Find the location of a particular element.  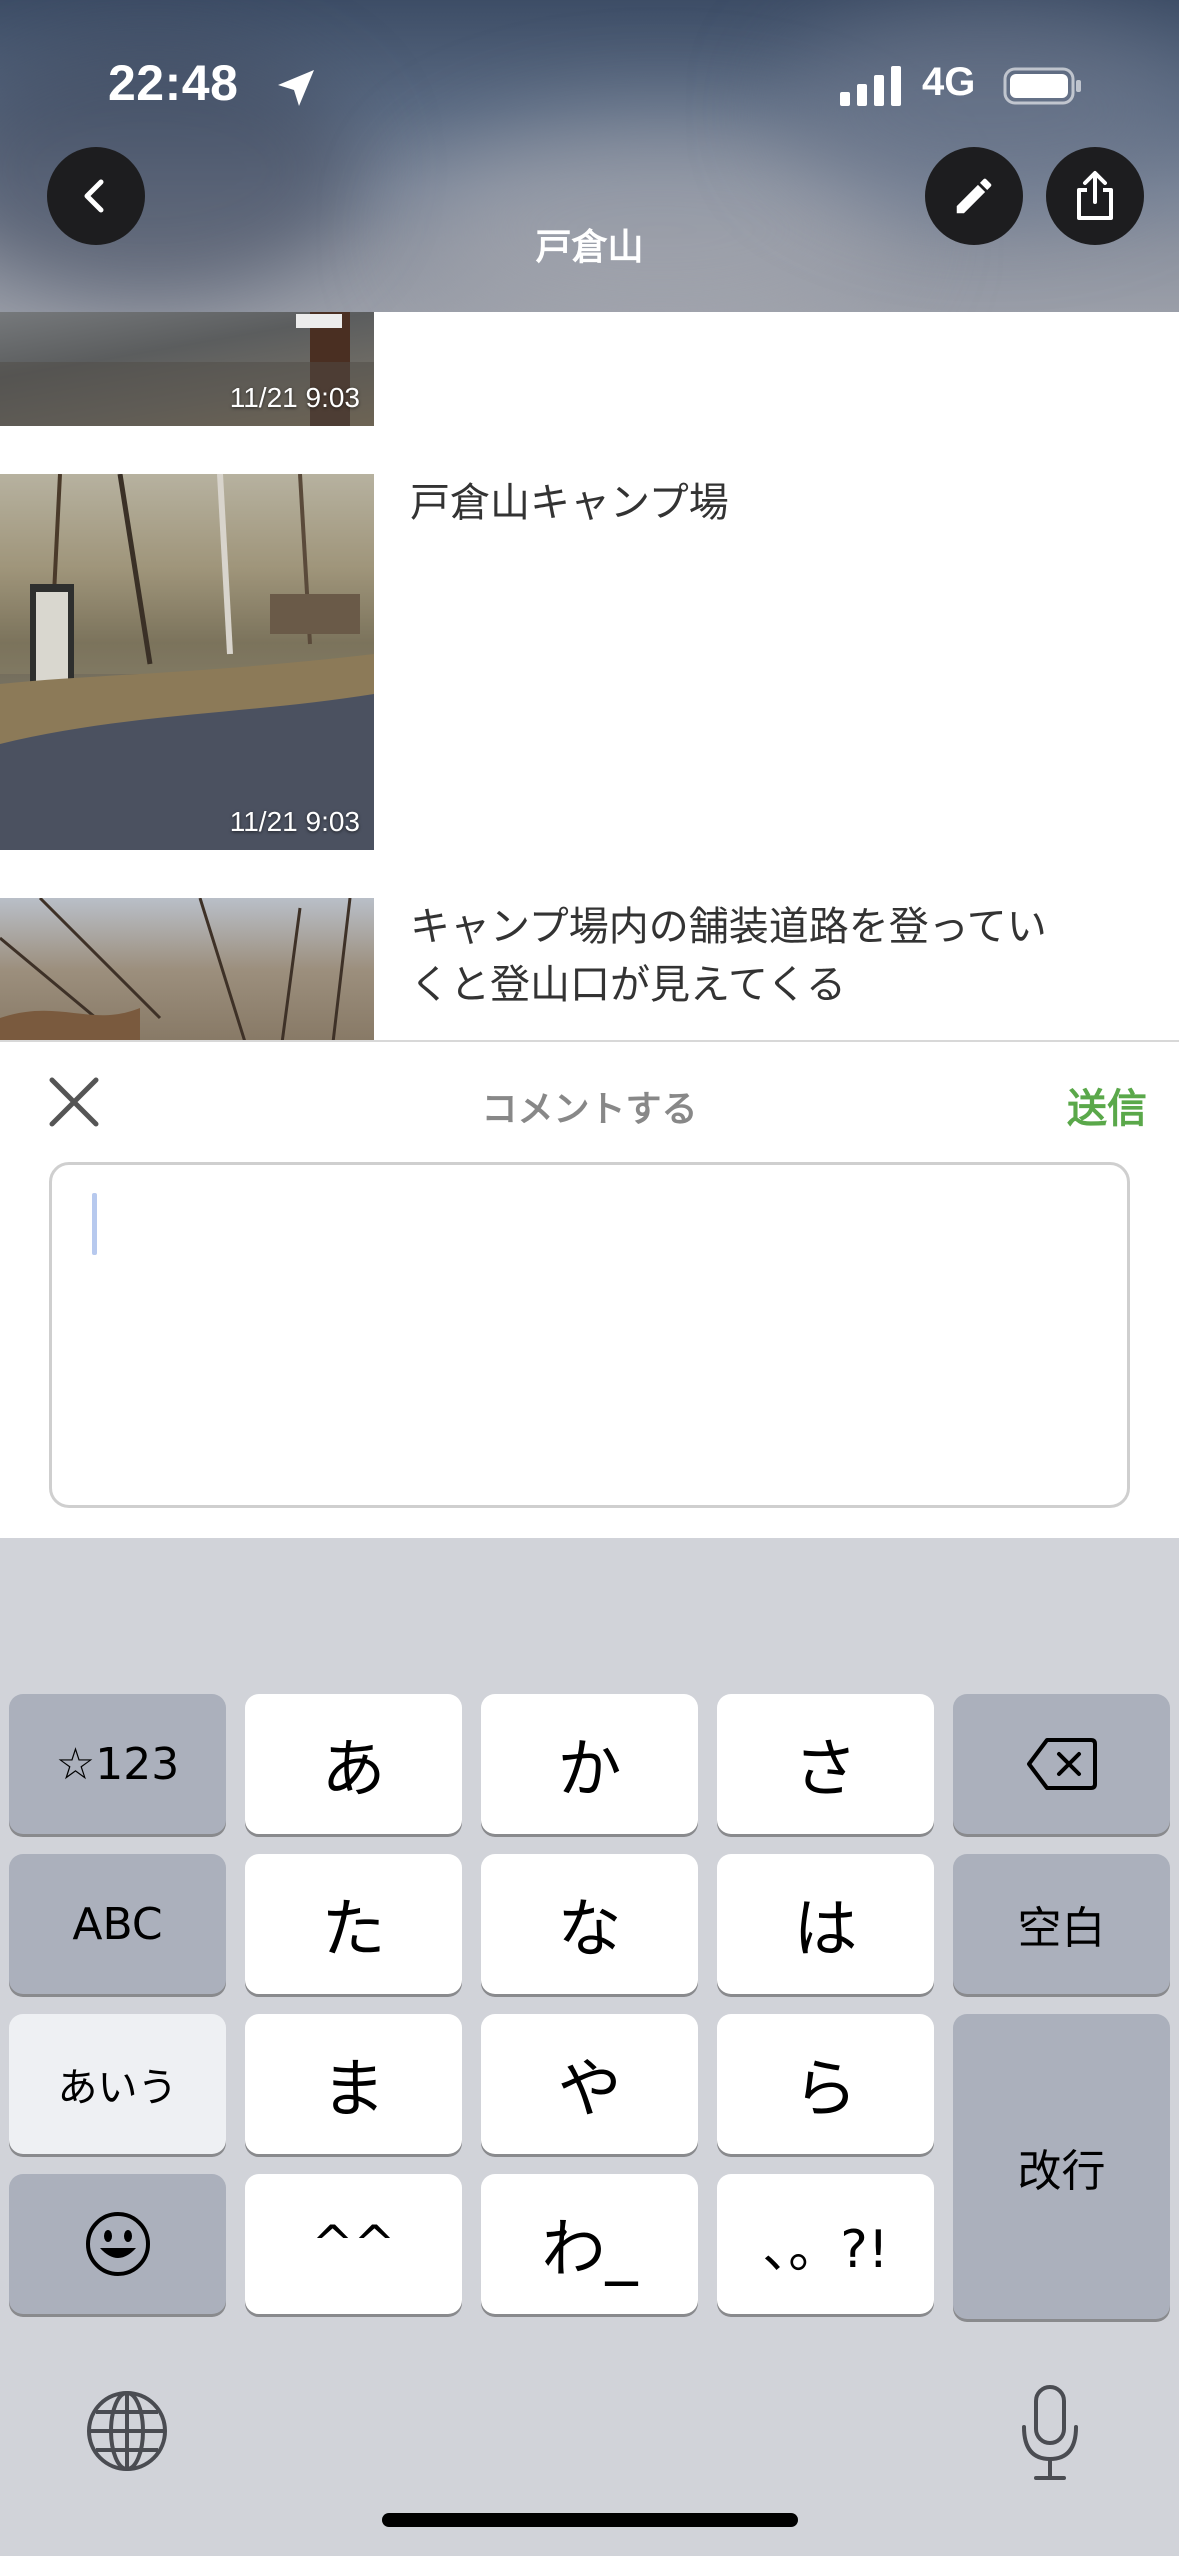

send-button: 送信 is located at coordinates (1107, 1105).